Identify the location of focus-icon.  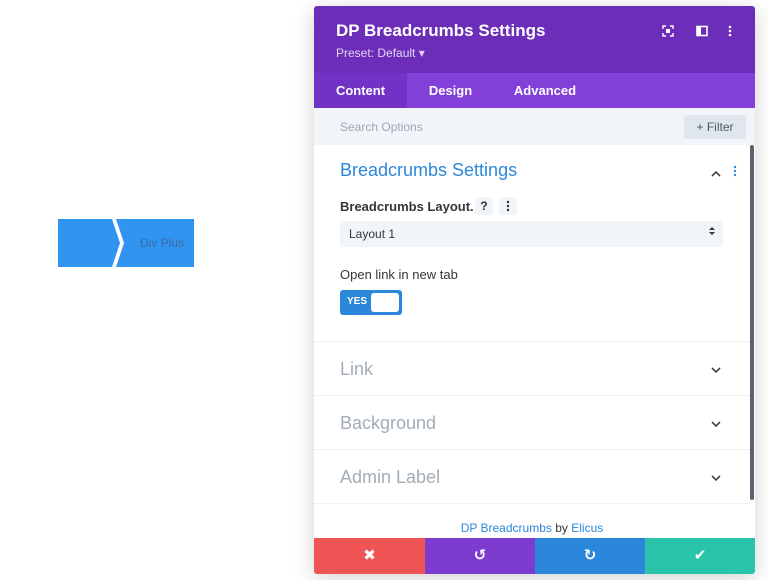
(668, 33).